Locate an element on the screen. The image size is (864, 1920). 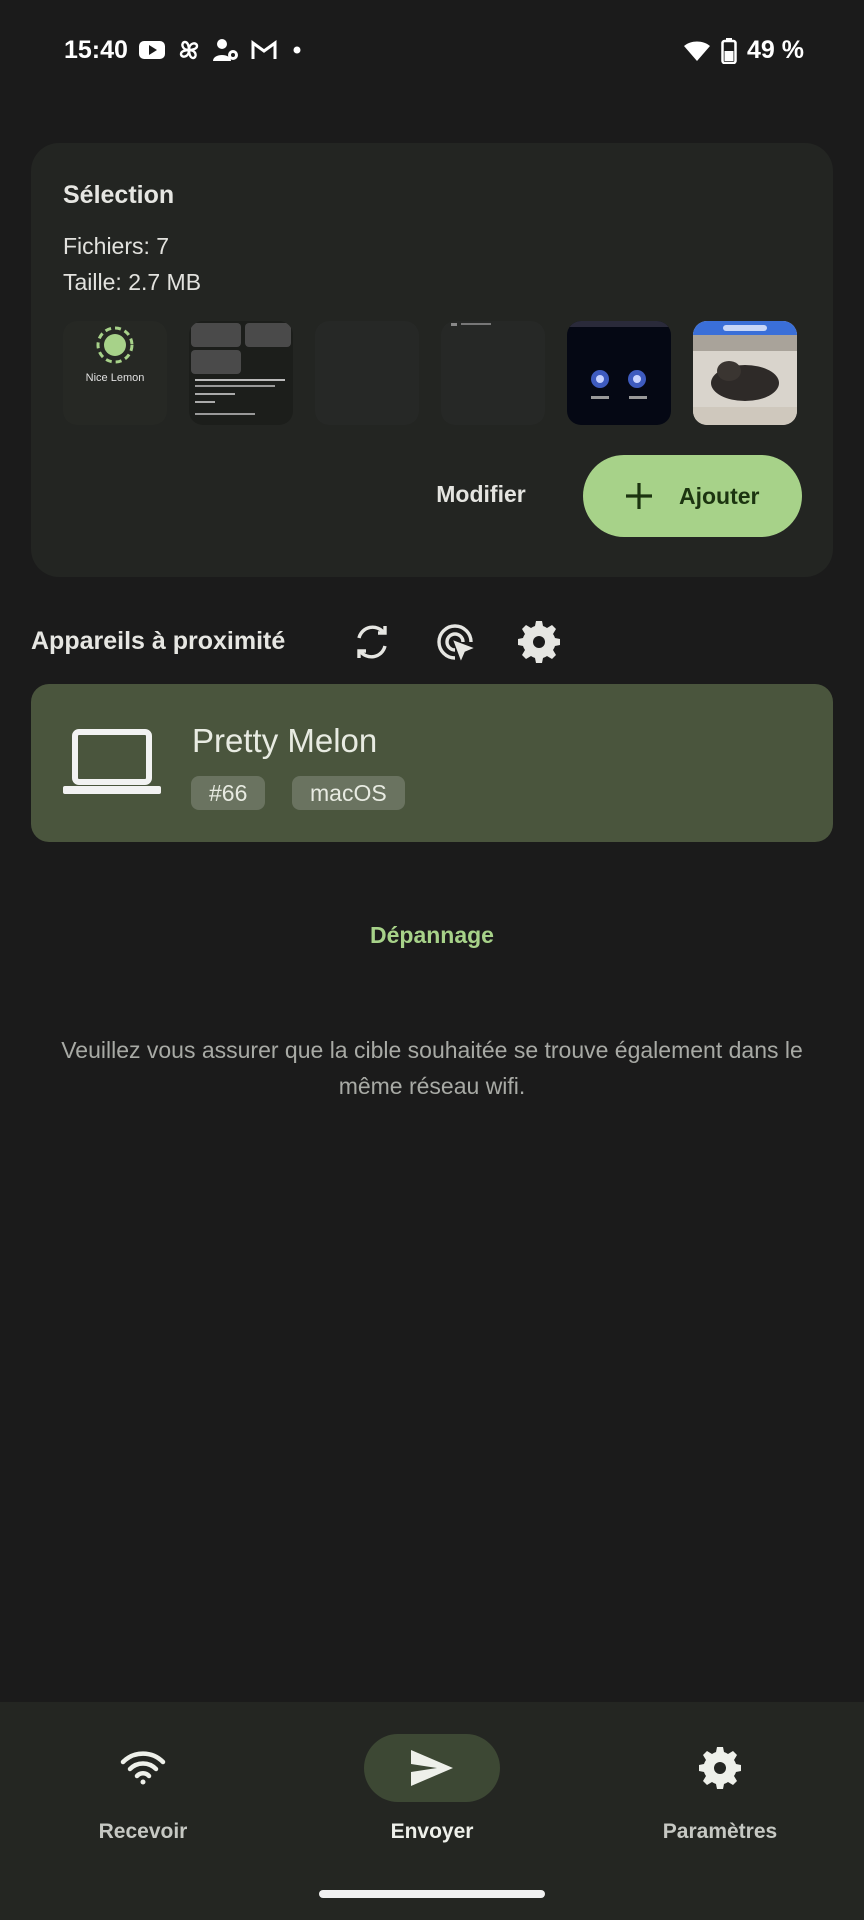
nav-receive: Recevoir is located at coordinates (143, 1797).